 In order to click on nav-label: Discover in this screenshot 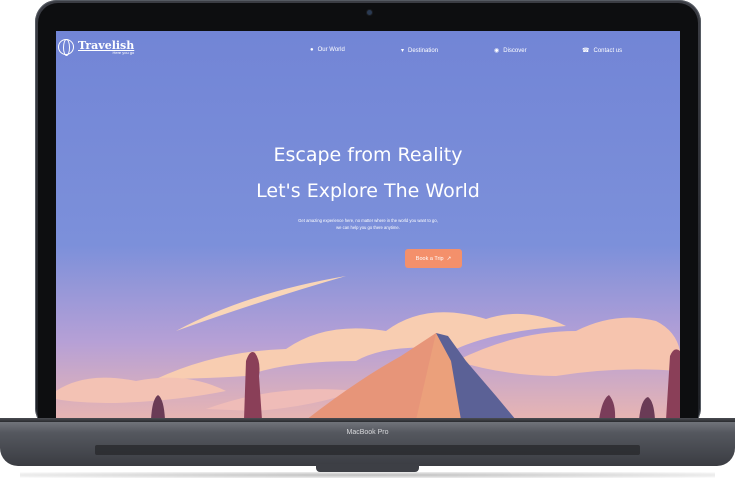, I will do `click(515, 50)`.